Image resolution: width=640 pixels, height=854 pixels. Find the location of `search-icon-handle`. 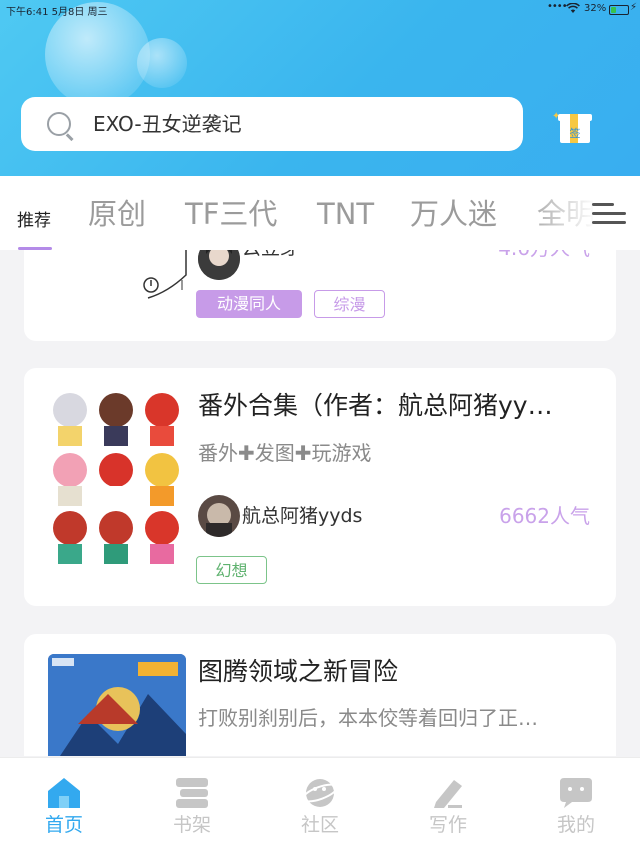

search-icon-handle is located at coordinates (70, 137).